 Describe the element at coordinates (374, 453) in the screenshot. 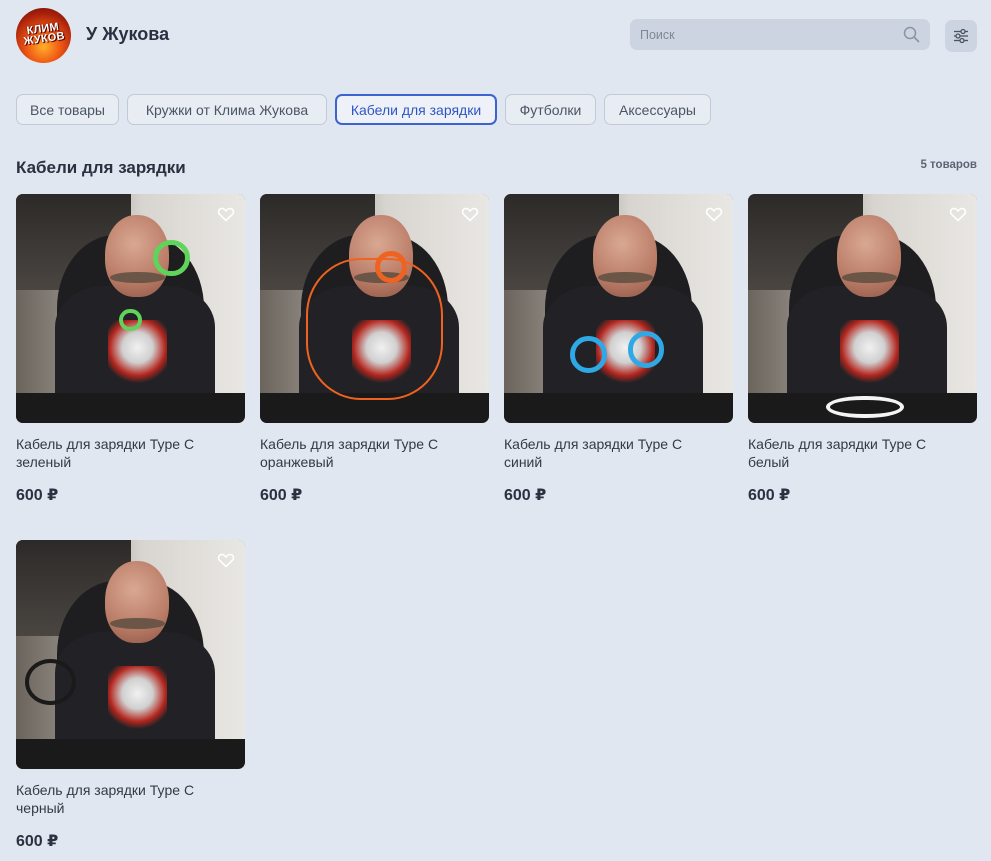

I see `product-name: Кабель для зарядки Type C оранжевый` at that location.